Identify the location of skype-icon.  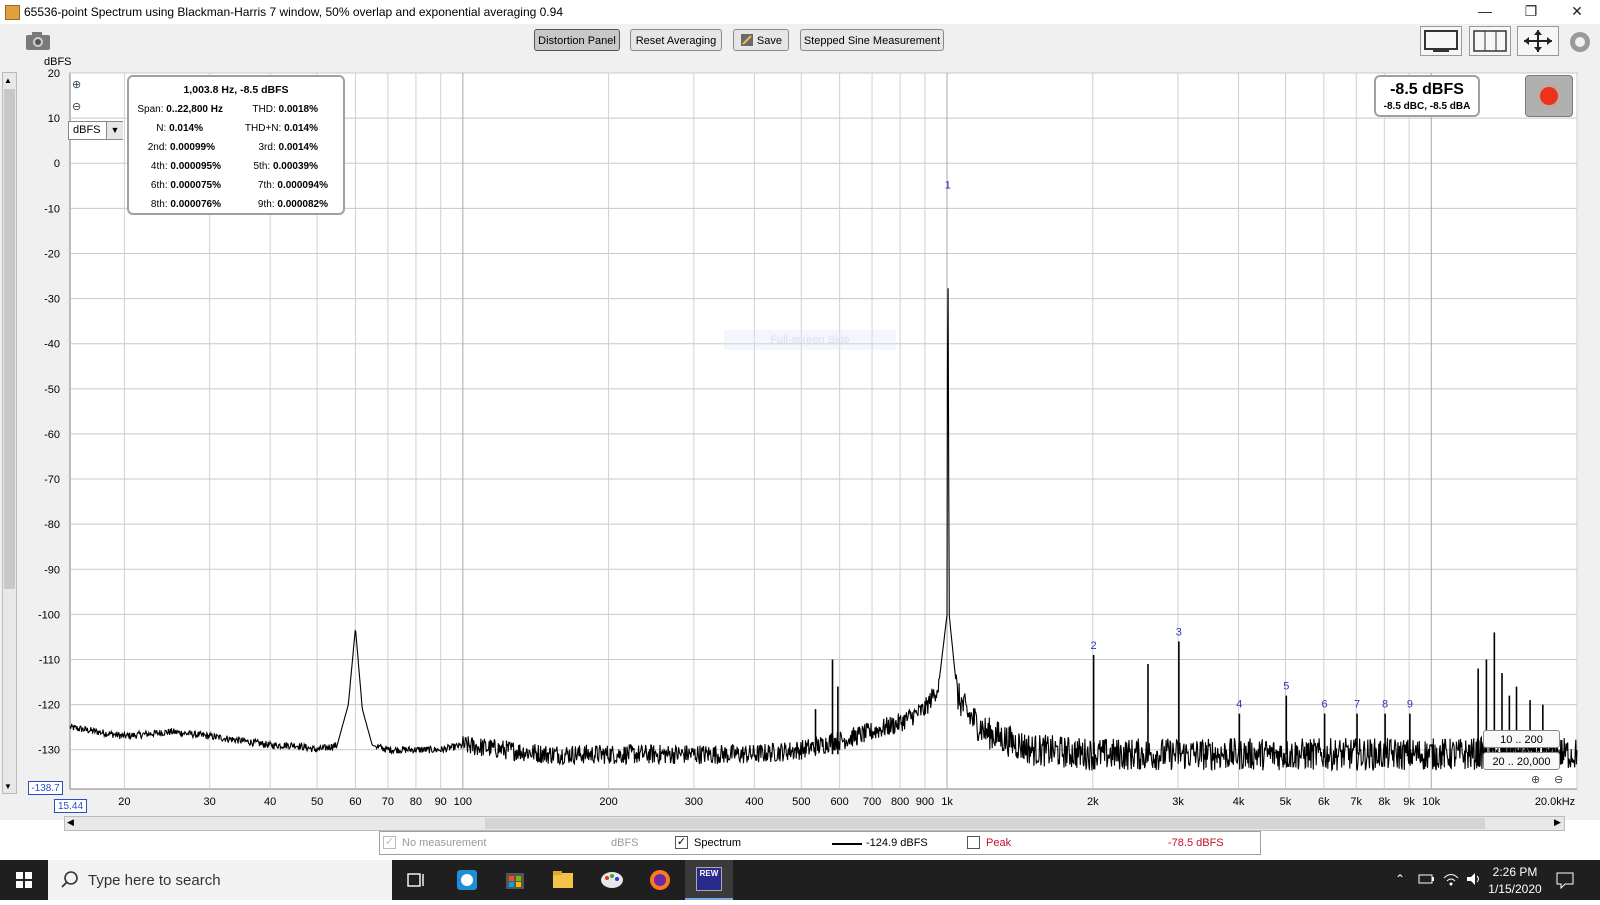
(467, 880).